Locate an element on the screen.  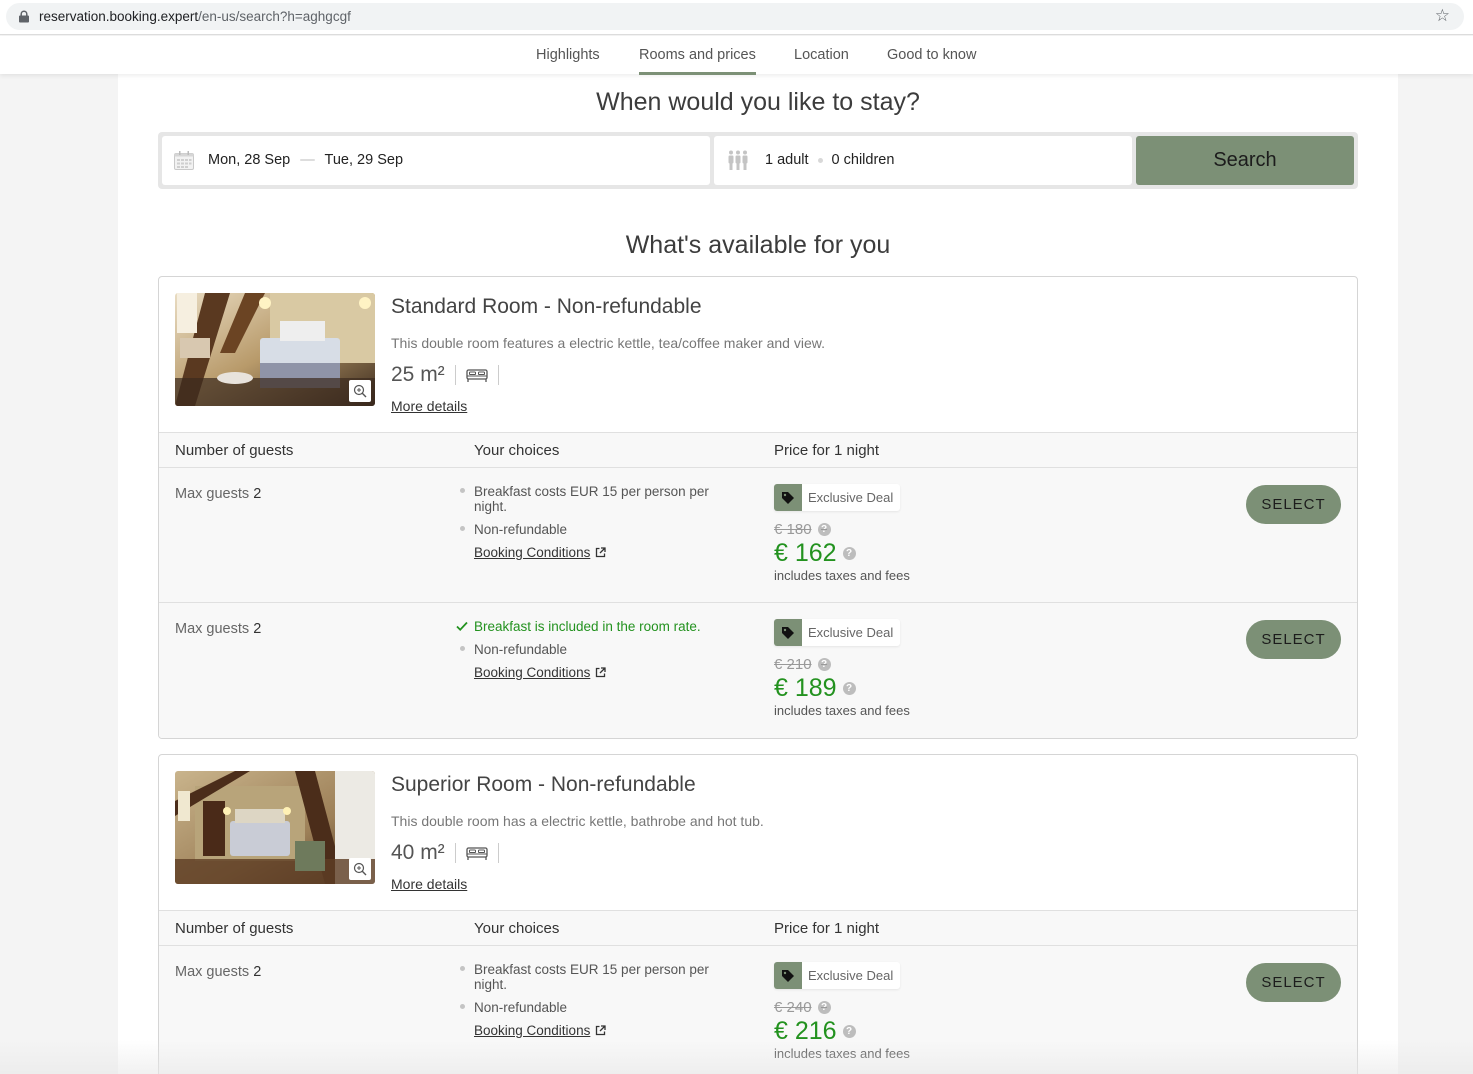
current-price: € 189? is located at coordinates (842, 688).